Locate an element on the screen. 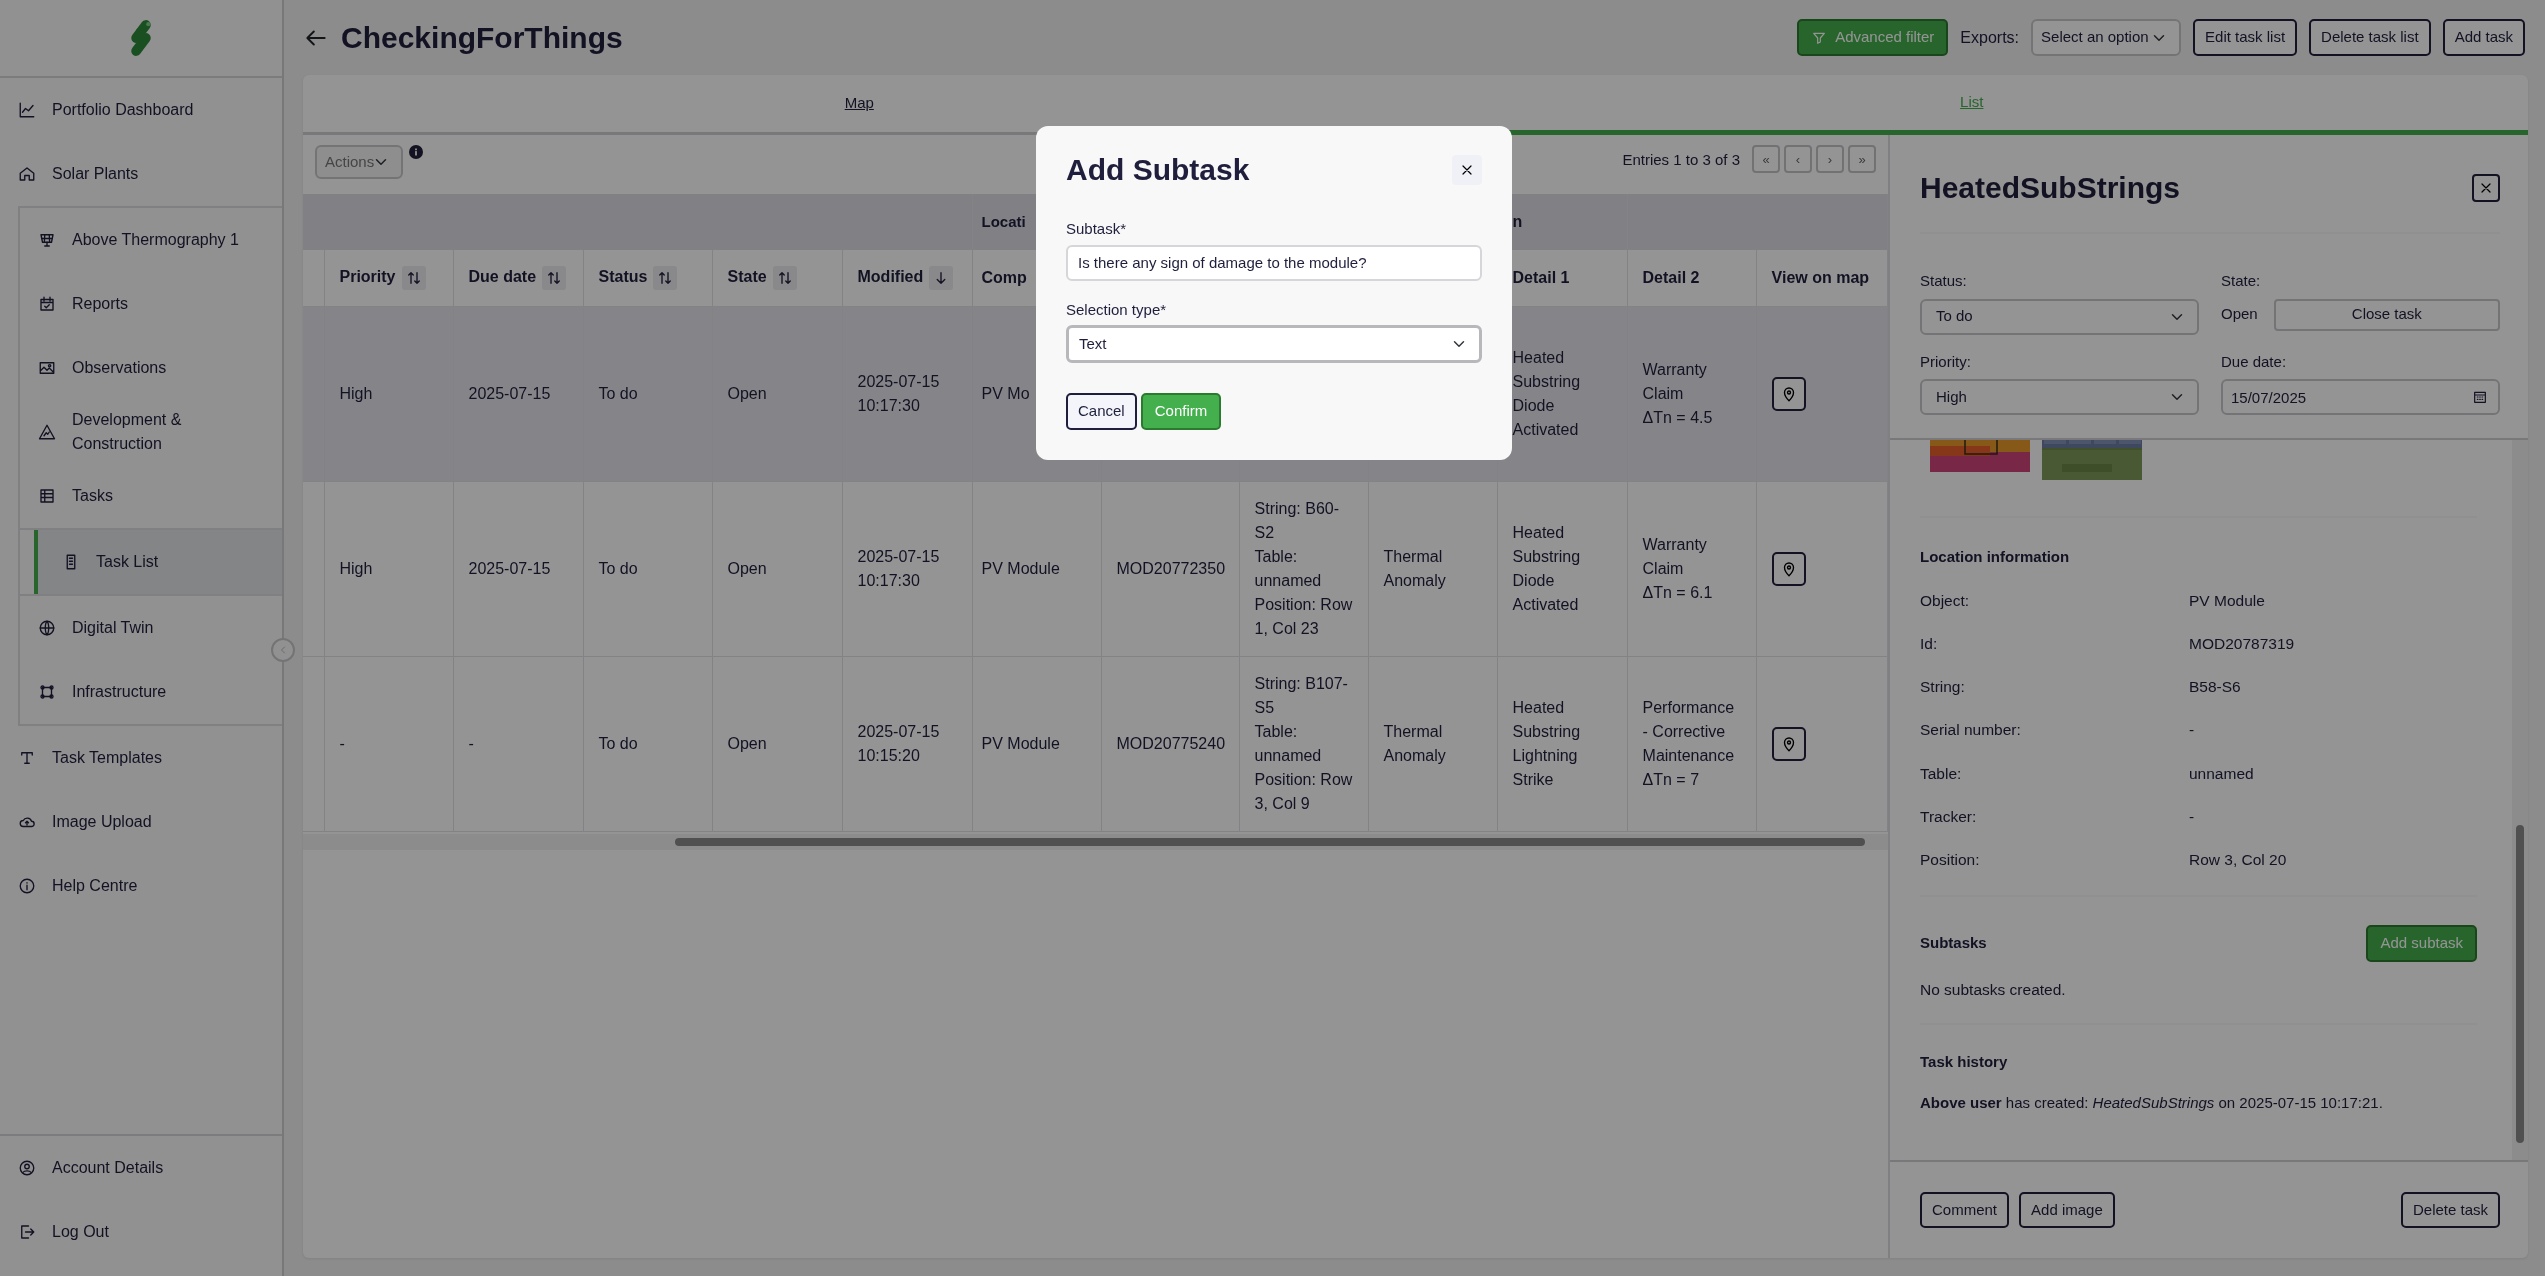  column-header: Modified is located at coordinates (907, 278).